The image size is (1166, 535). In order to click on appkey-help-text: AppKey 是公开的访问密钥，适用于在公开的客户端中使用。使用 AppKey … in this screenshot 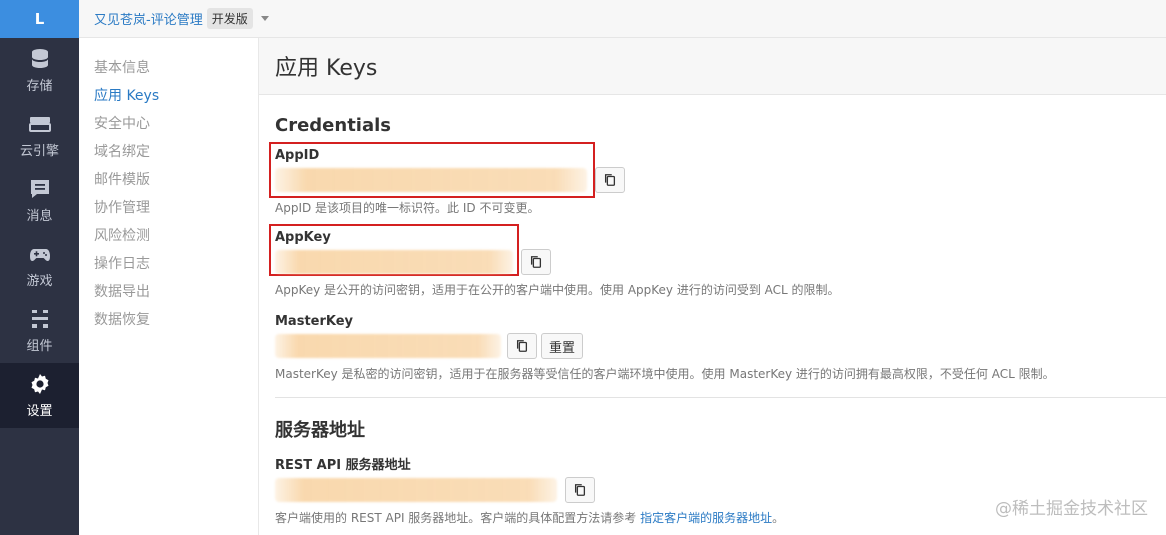, I will do `click(557, 290)`.